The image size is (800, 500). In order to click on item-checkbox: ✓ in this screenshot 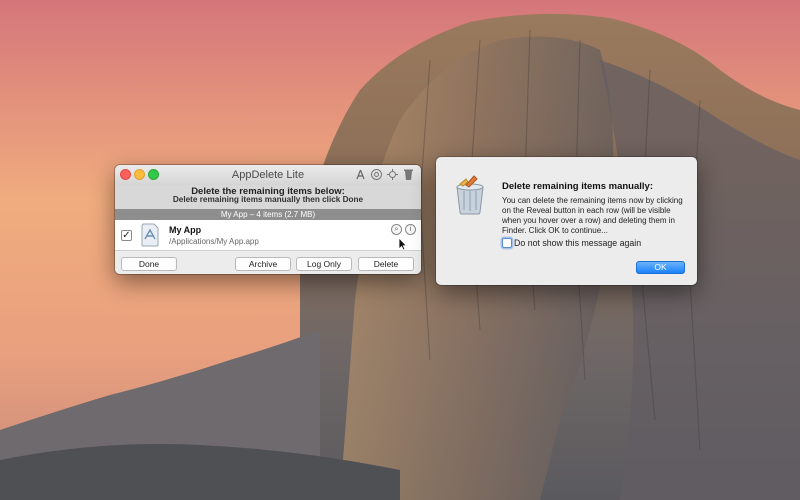, I will do `click(126, 235)`.